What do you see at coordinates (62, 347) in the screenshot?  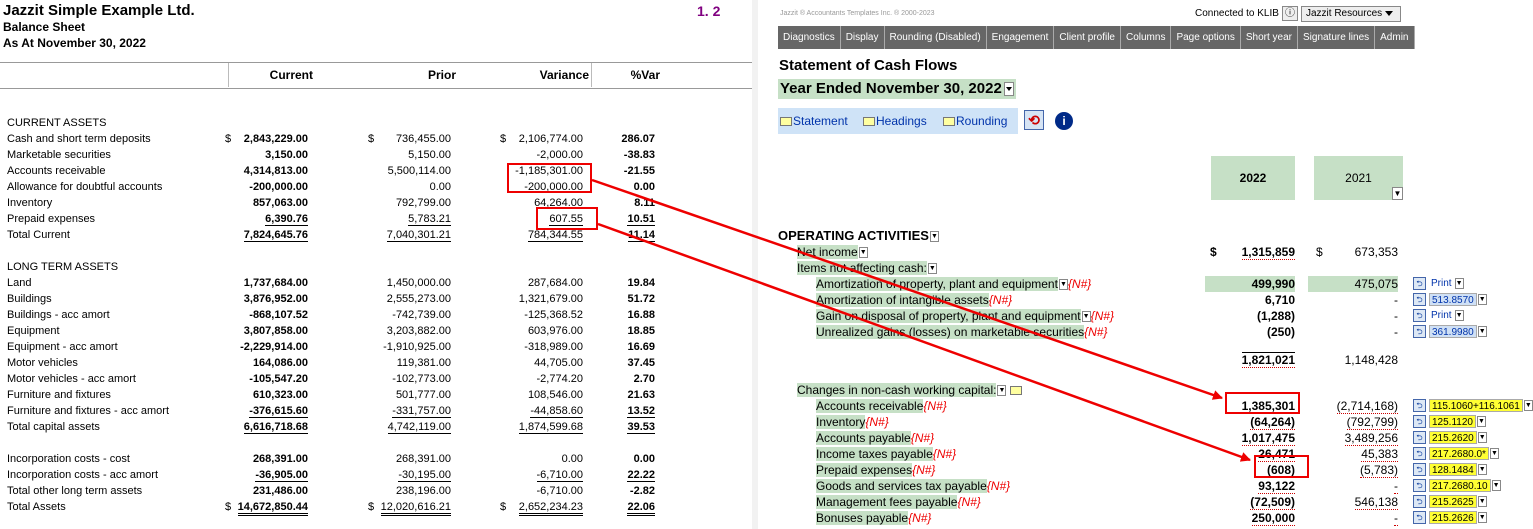 I see `row-label: Equipment - acc amort` at bounding box center [62, 347].